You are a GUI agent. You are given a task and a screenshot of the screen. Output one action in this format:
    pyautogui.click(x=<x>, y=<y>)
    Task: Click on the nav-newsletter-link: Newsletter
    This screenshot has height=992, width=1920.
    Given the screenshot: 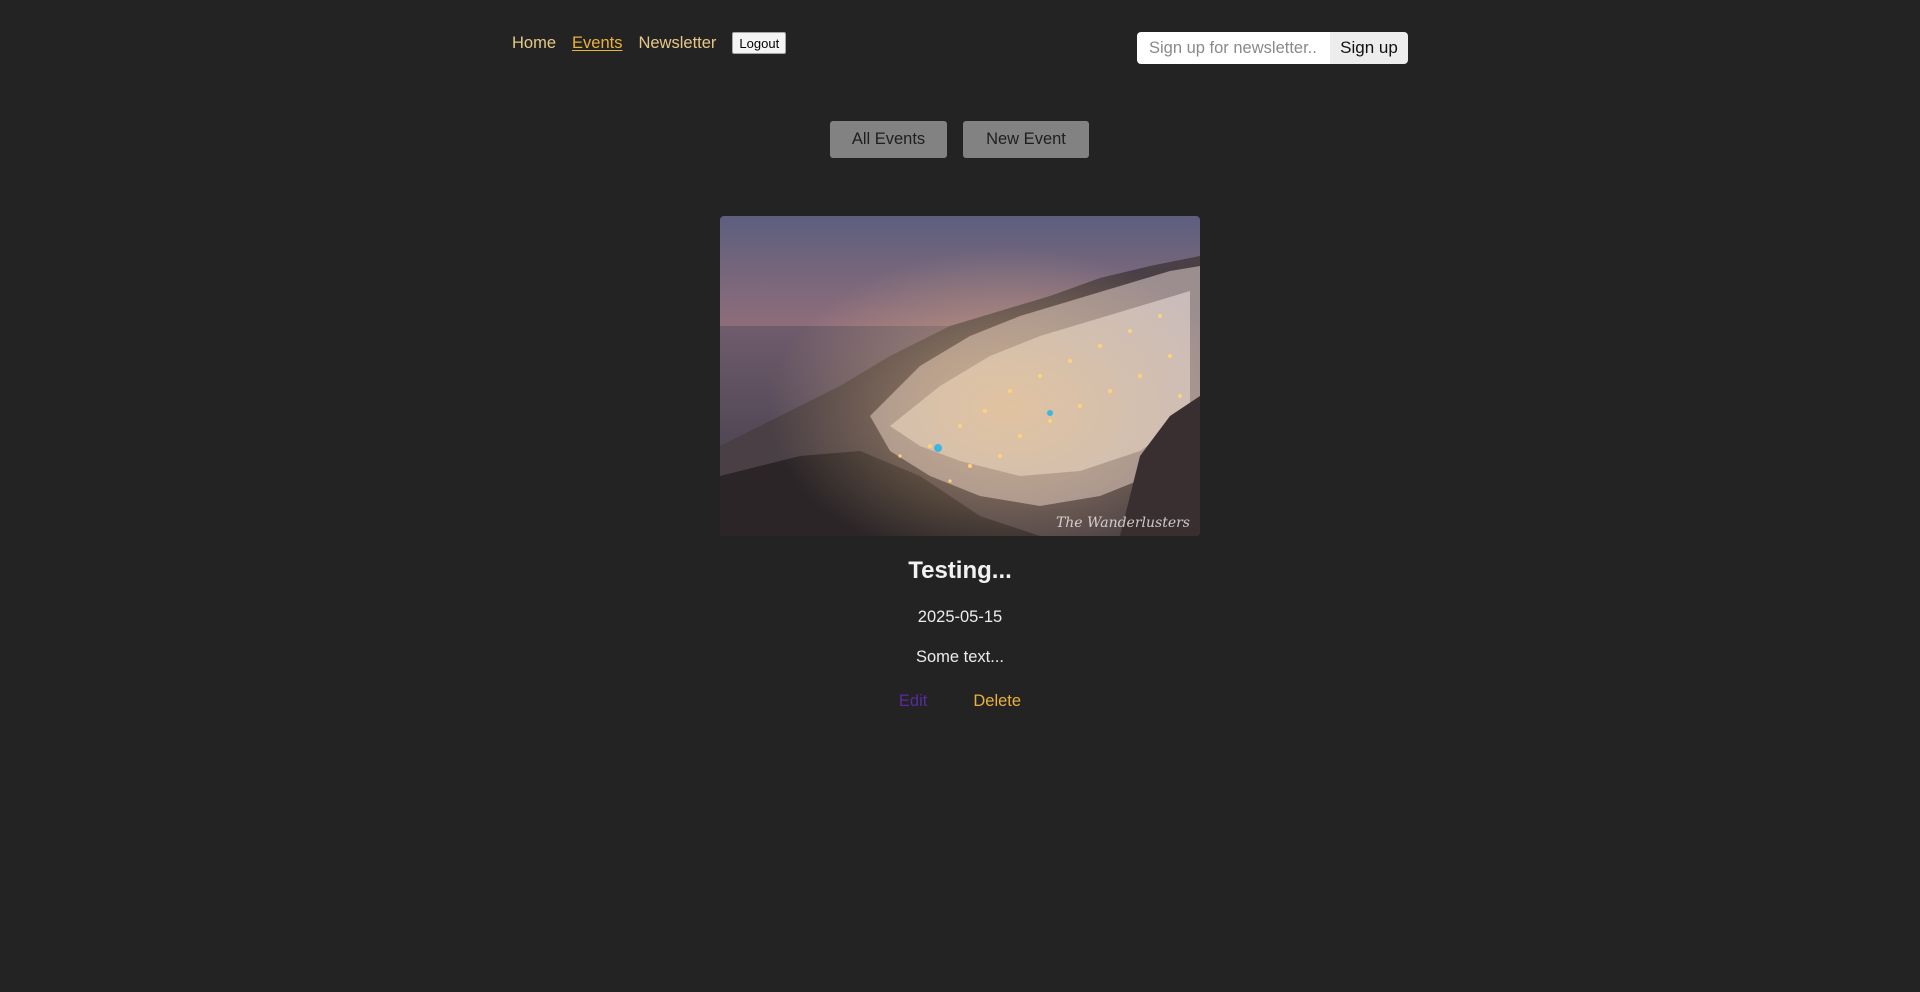 What is the action you would take?
    pyautogui.click(x=677, y=43)
    